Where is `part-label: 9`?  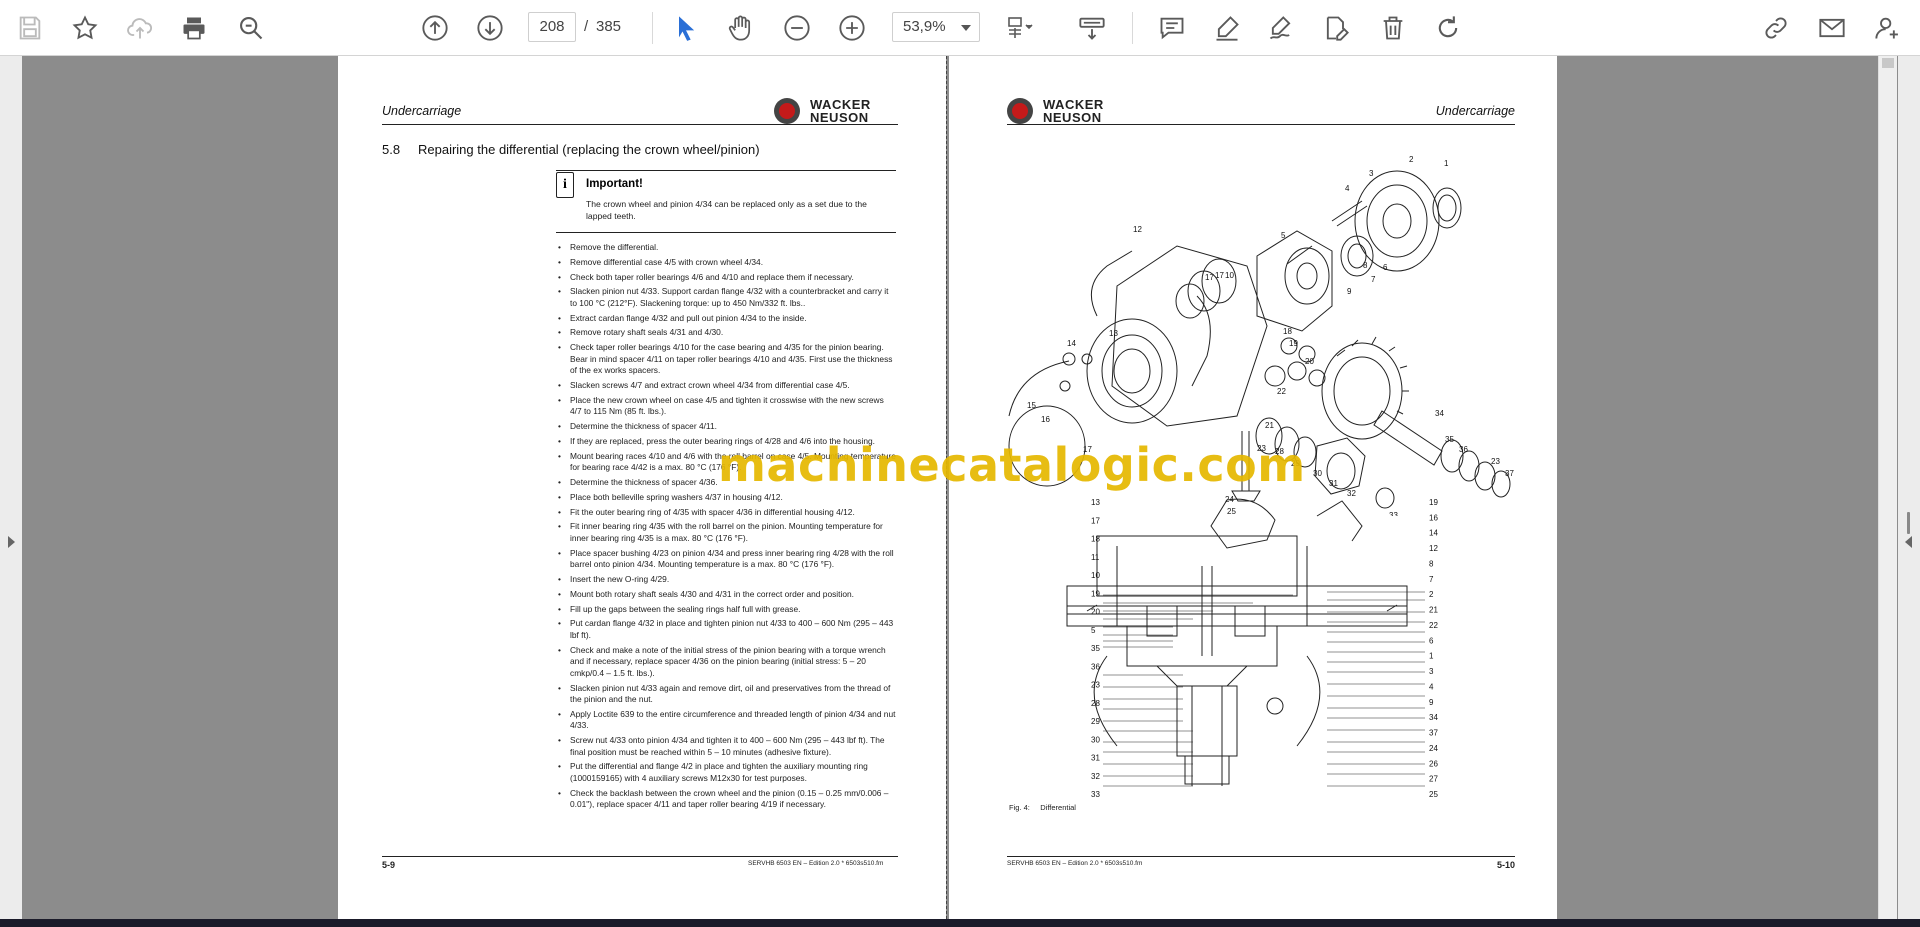 part-label: 9 is located at coordinates (1431, 702).